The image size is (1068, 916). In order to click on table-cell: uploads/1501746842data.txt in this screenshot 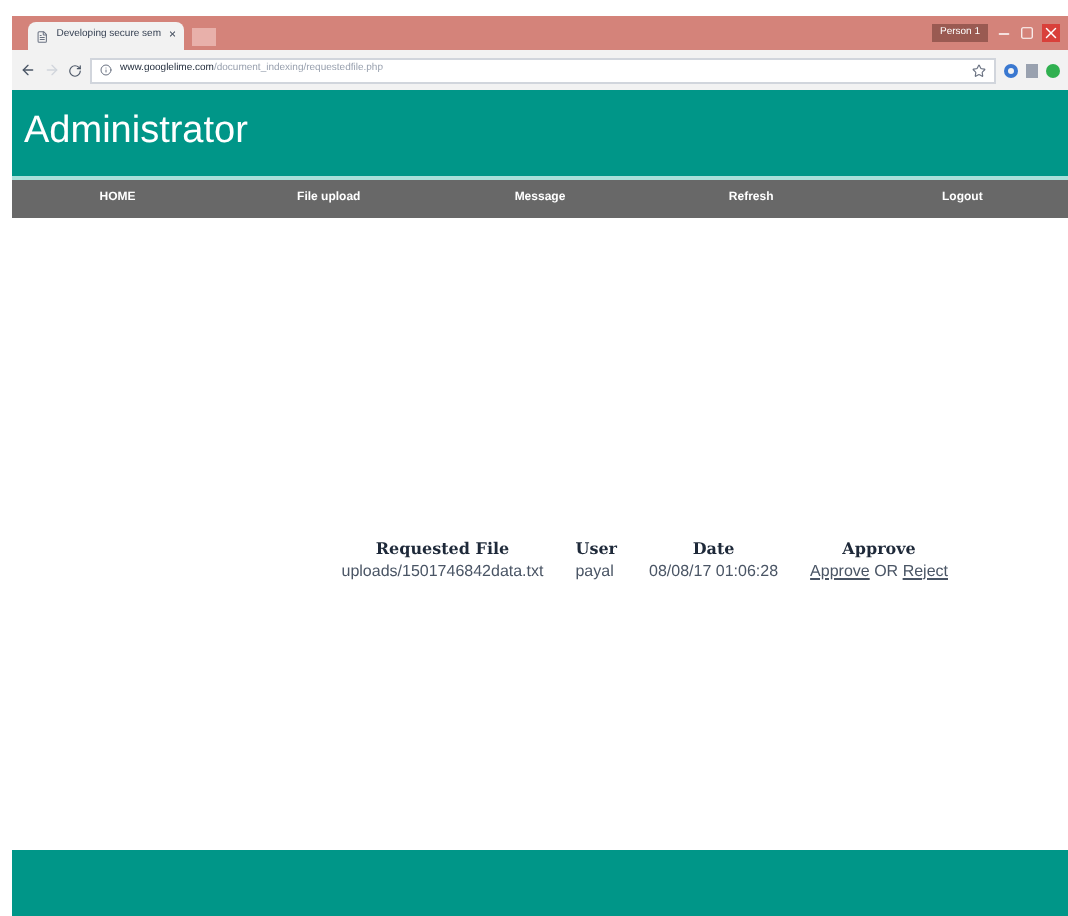, I will do `click(442, 570)`.